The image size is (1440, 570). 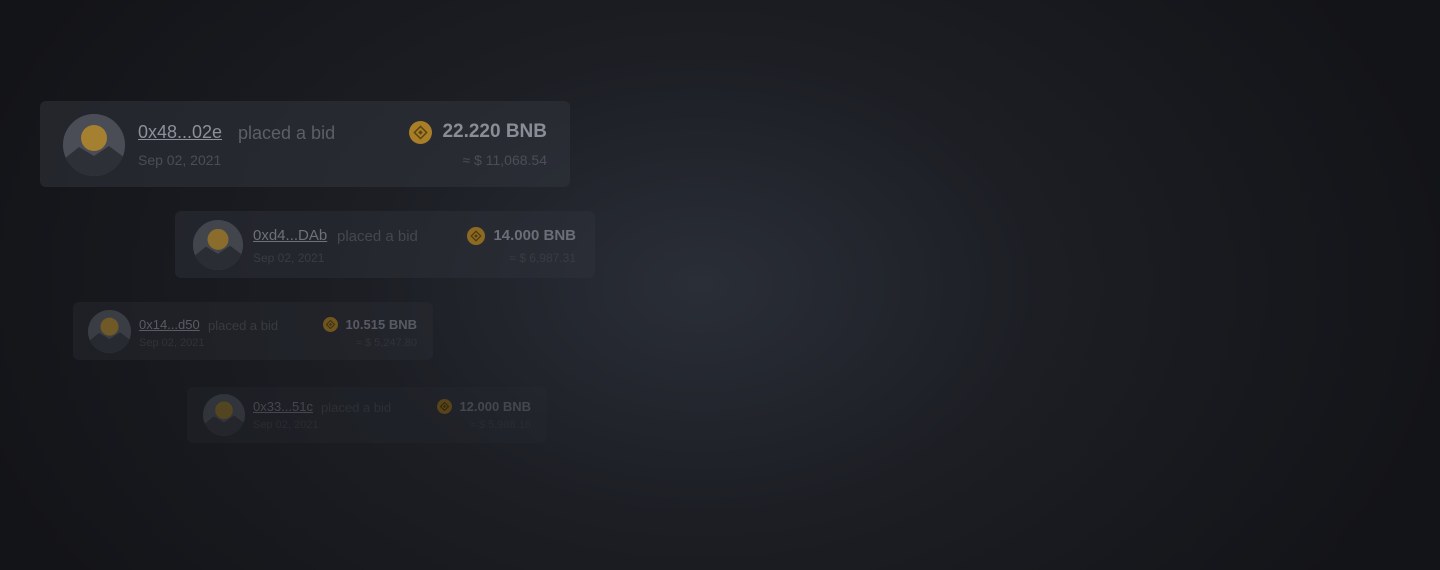 What do you see at coordinates (386, 343) in the screenshot?
I see `bid-usd-value: ≈ $ 5,247.80` at bounding box center [386, 343].